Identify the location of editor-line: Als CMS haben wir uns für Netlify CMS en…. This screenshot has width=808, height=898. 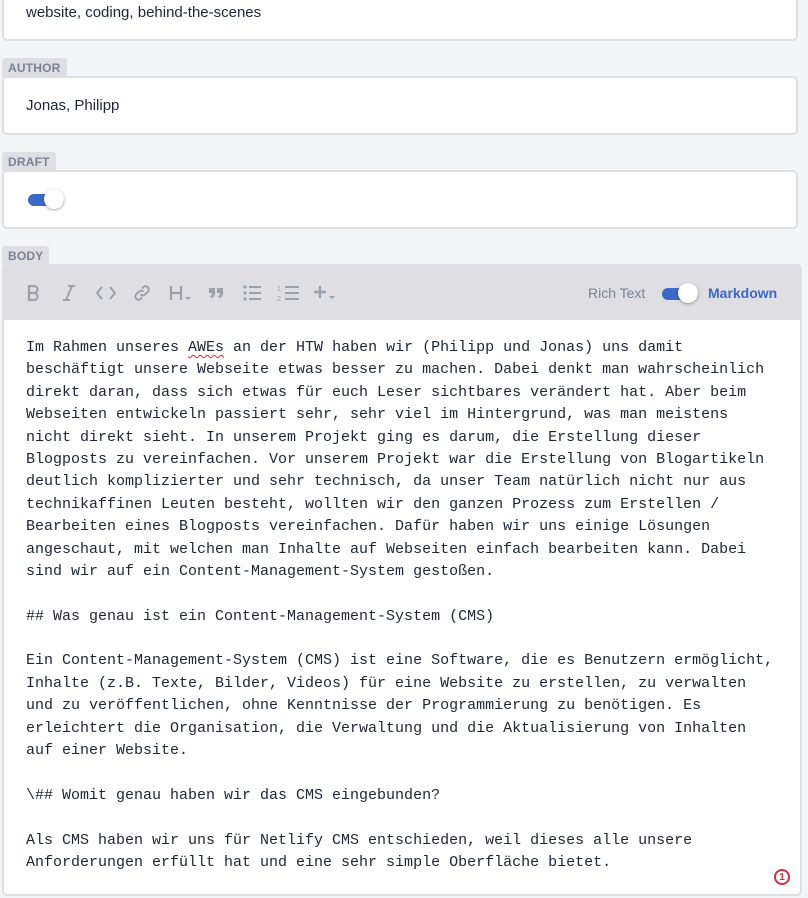
(411, 841).